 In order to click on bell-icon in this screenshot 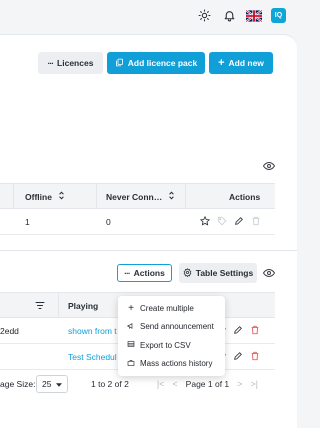, I will do `click(229, 15)`.